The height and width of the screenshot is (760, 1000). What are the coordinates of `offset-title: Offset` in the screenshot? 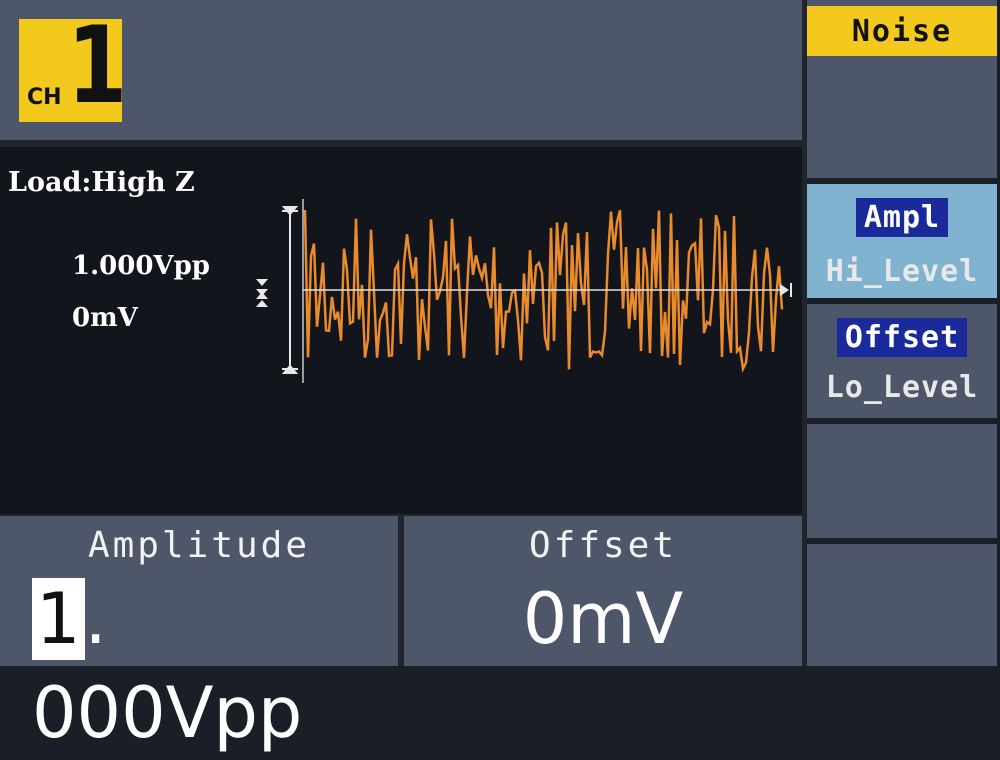 It's located at (603, 545).